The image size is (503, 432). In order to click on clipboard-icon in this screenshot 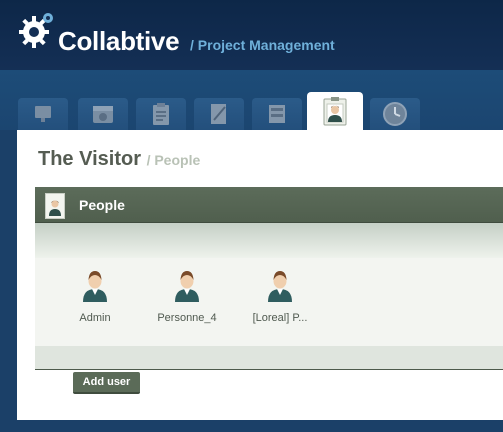, I will do `click(161, 114)`.